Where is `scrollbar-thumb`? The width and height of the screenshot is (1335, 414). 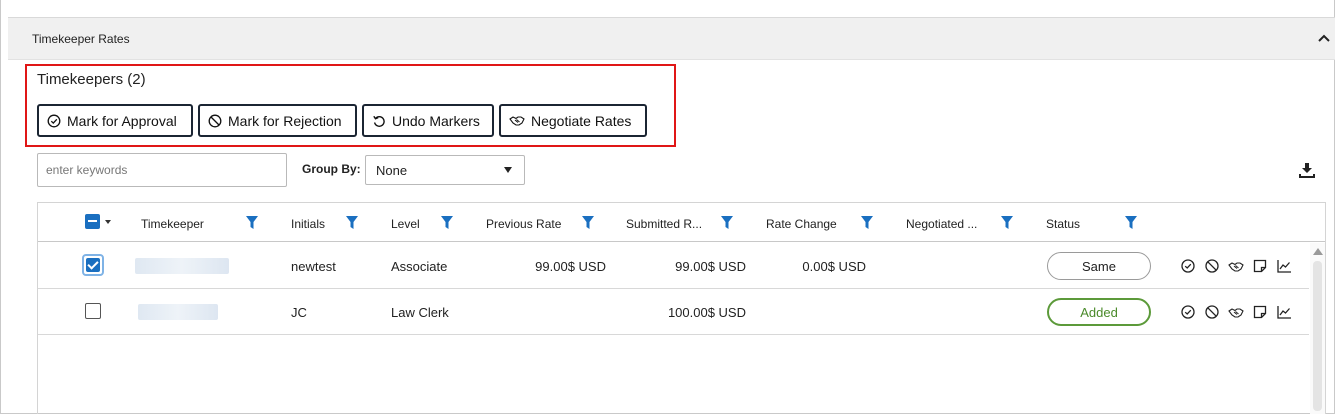
scrollbar-thumb is located at coordinates (1317, 336).